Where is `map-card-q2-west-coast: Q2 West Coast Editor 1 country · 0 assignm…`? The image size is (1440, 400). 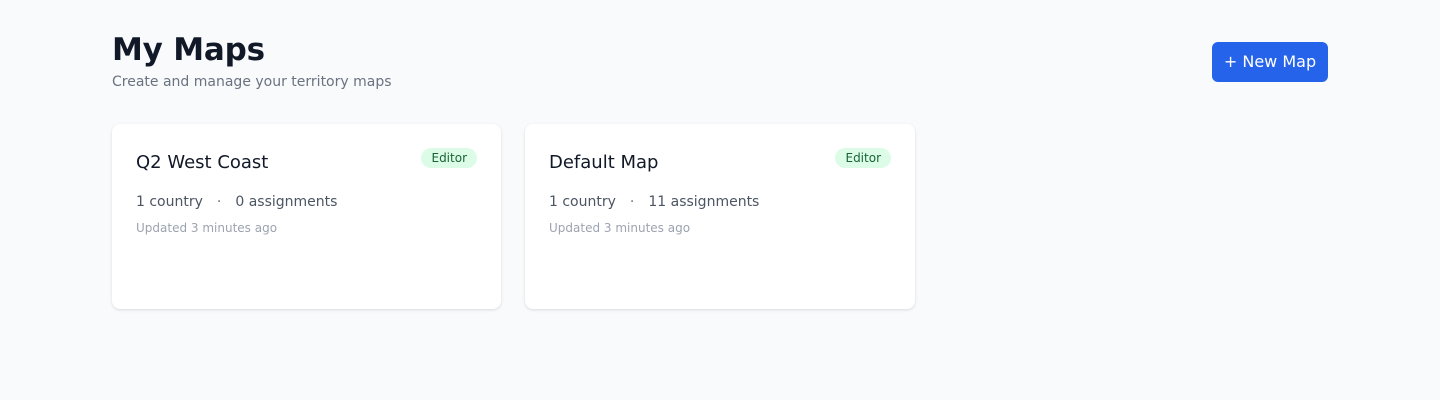 map-card-q2-west-coast: Q2 West Coast Editor 1 country · 0 assignm… is located at coordinates (306, 216).